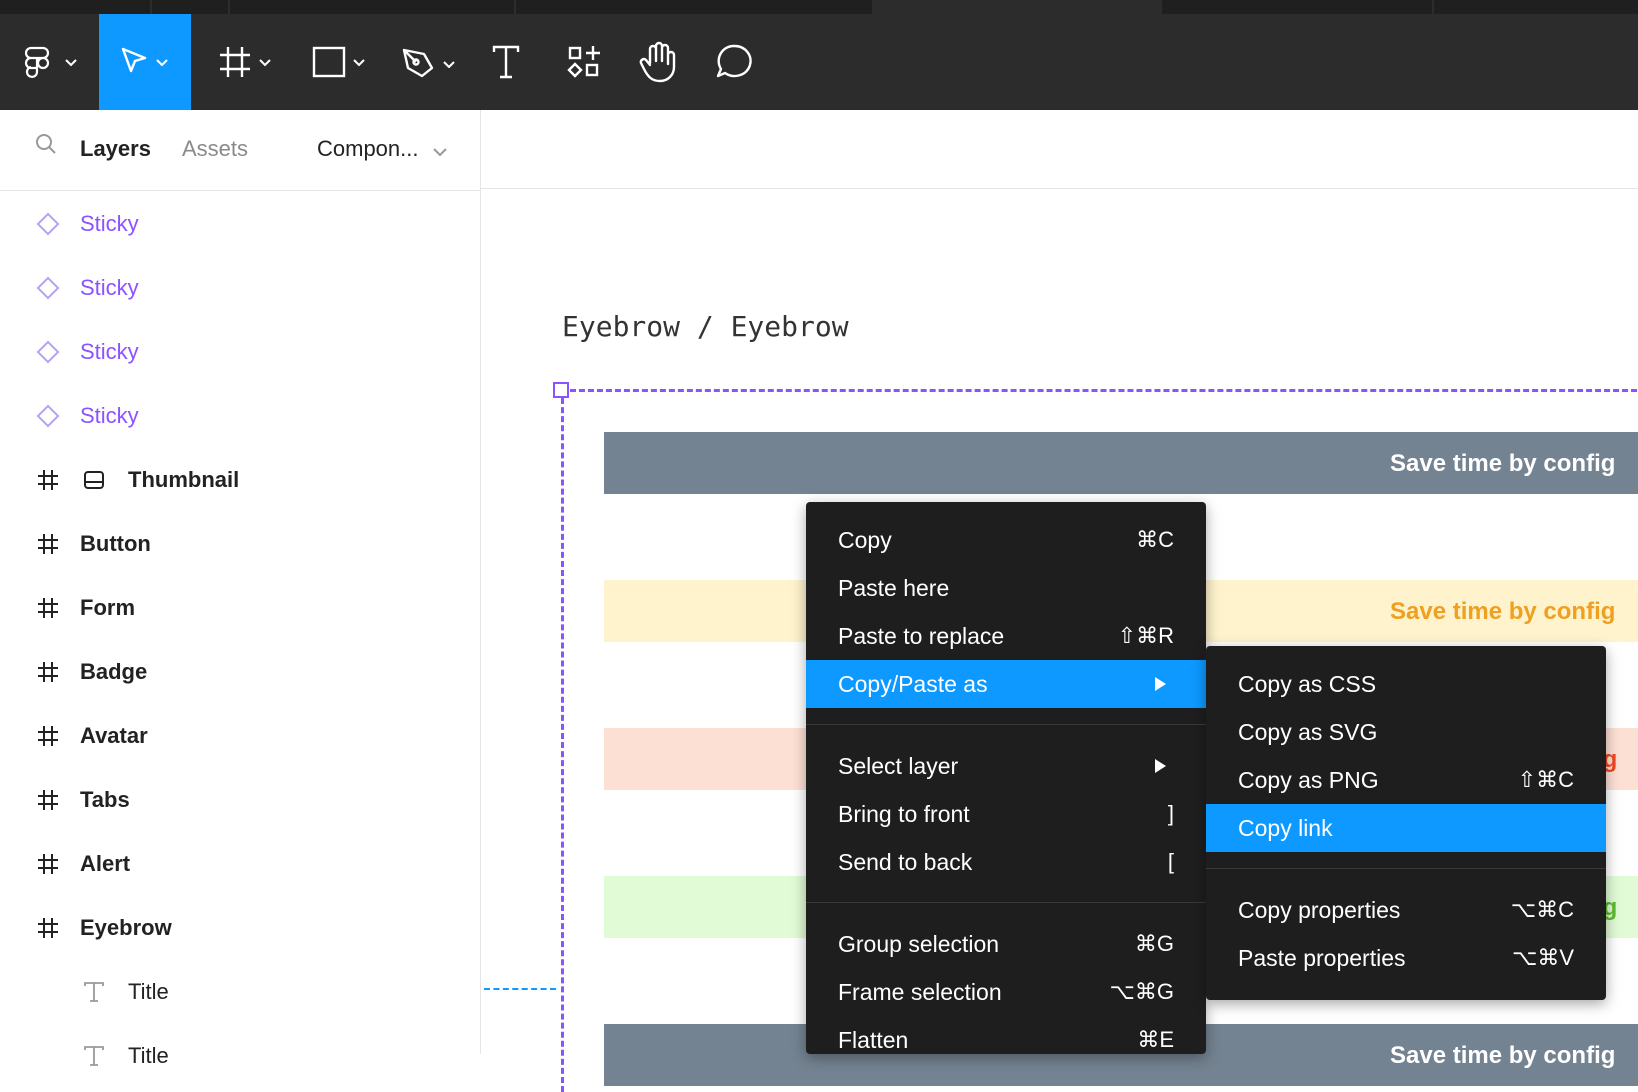  I want to click on layer-label: Thumbnail, so click(184, 479).